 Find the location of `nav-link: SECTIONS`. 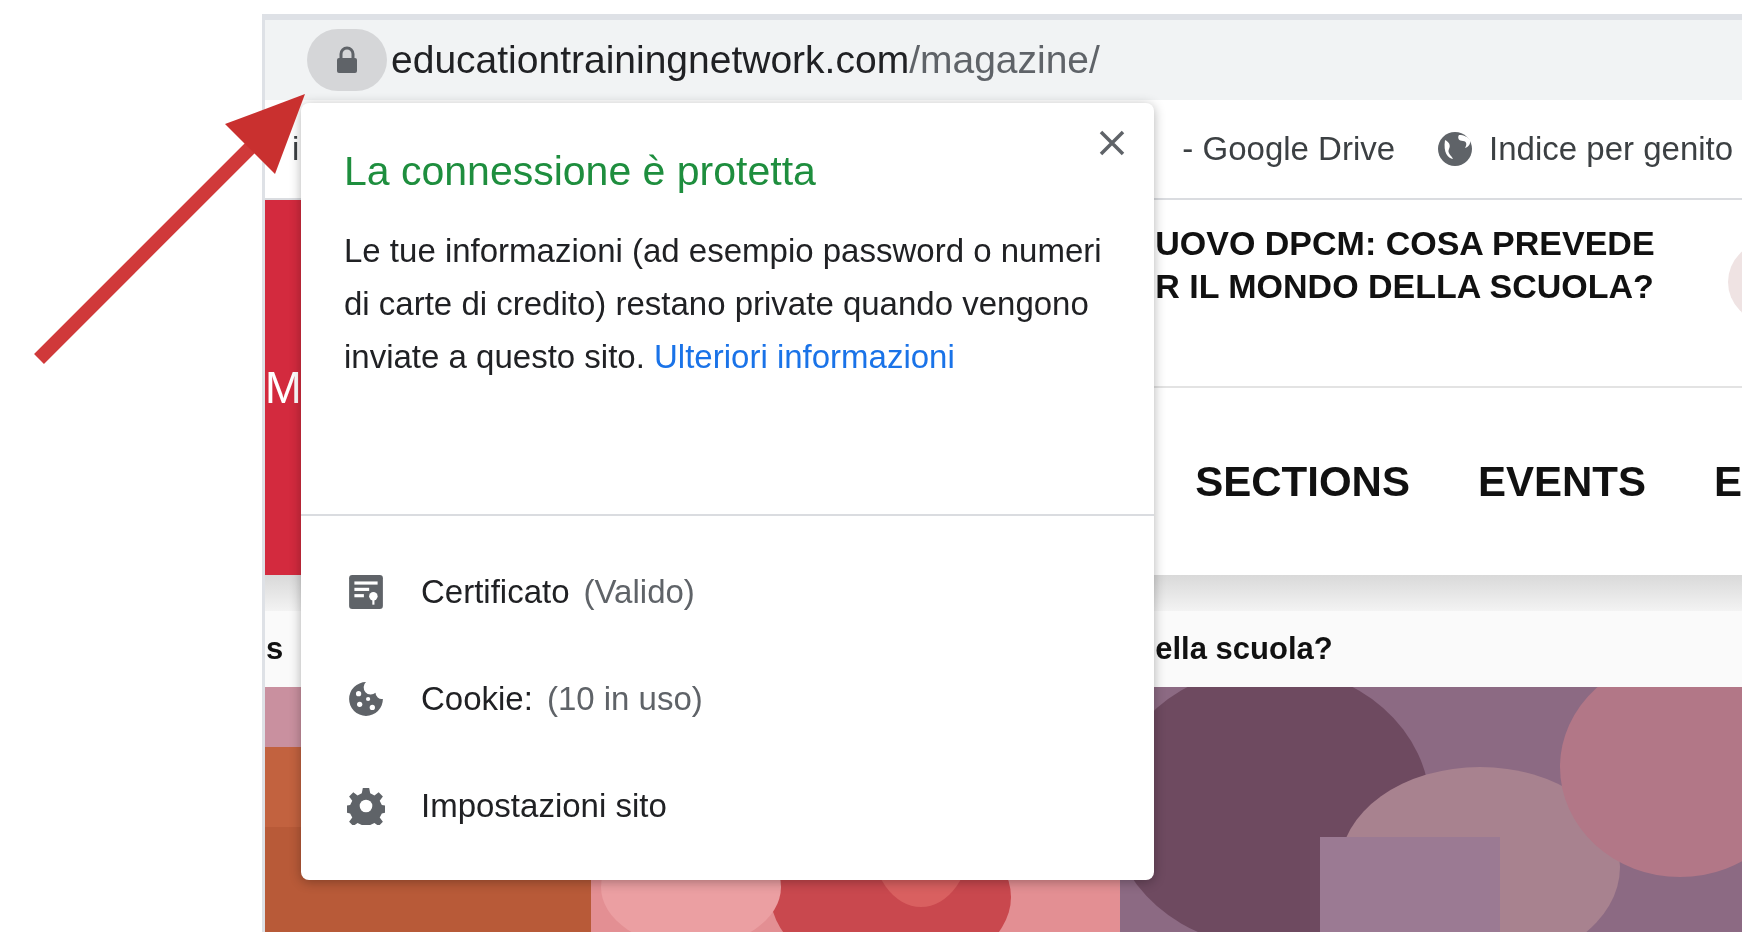

nav-link: SECTIONS is located at coordinates (1302, 481).